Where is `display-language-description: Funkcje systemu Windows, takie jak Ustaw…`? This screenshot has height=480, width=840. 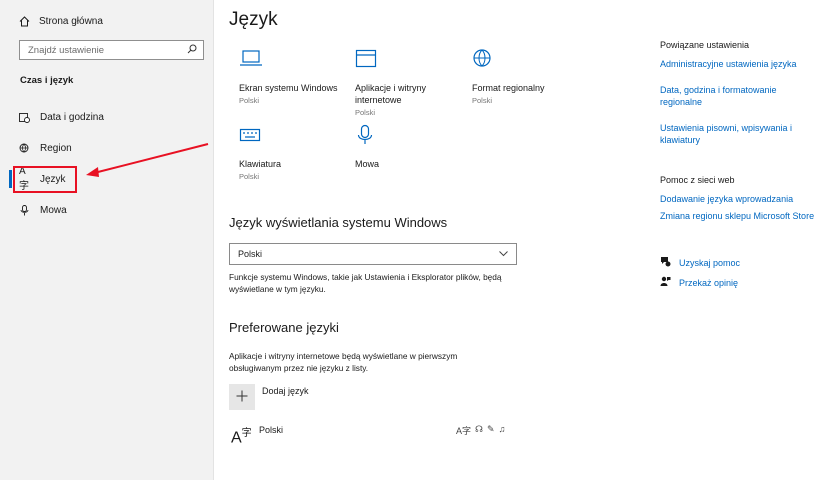 display-language-description: Funkcje systemu Windows, takie jak Ustaw… is located at coordinates (365, 283).